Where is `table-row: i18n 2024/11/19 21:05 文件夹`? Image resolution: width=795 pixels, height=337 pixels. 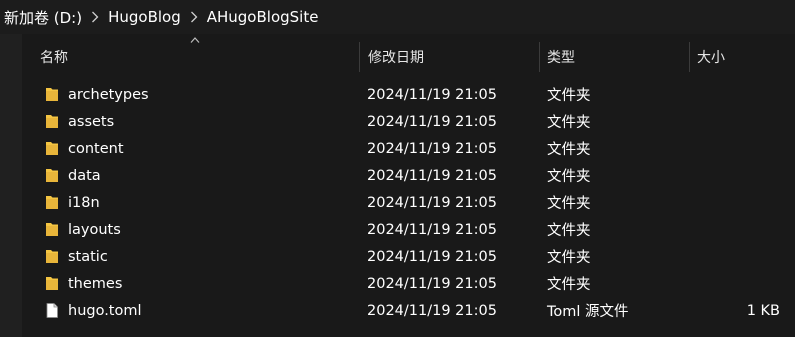
table-row: i18n 2024/11/19 21:05 文件夹 is located at coordinates (408, 202).